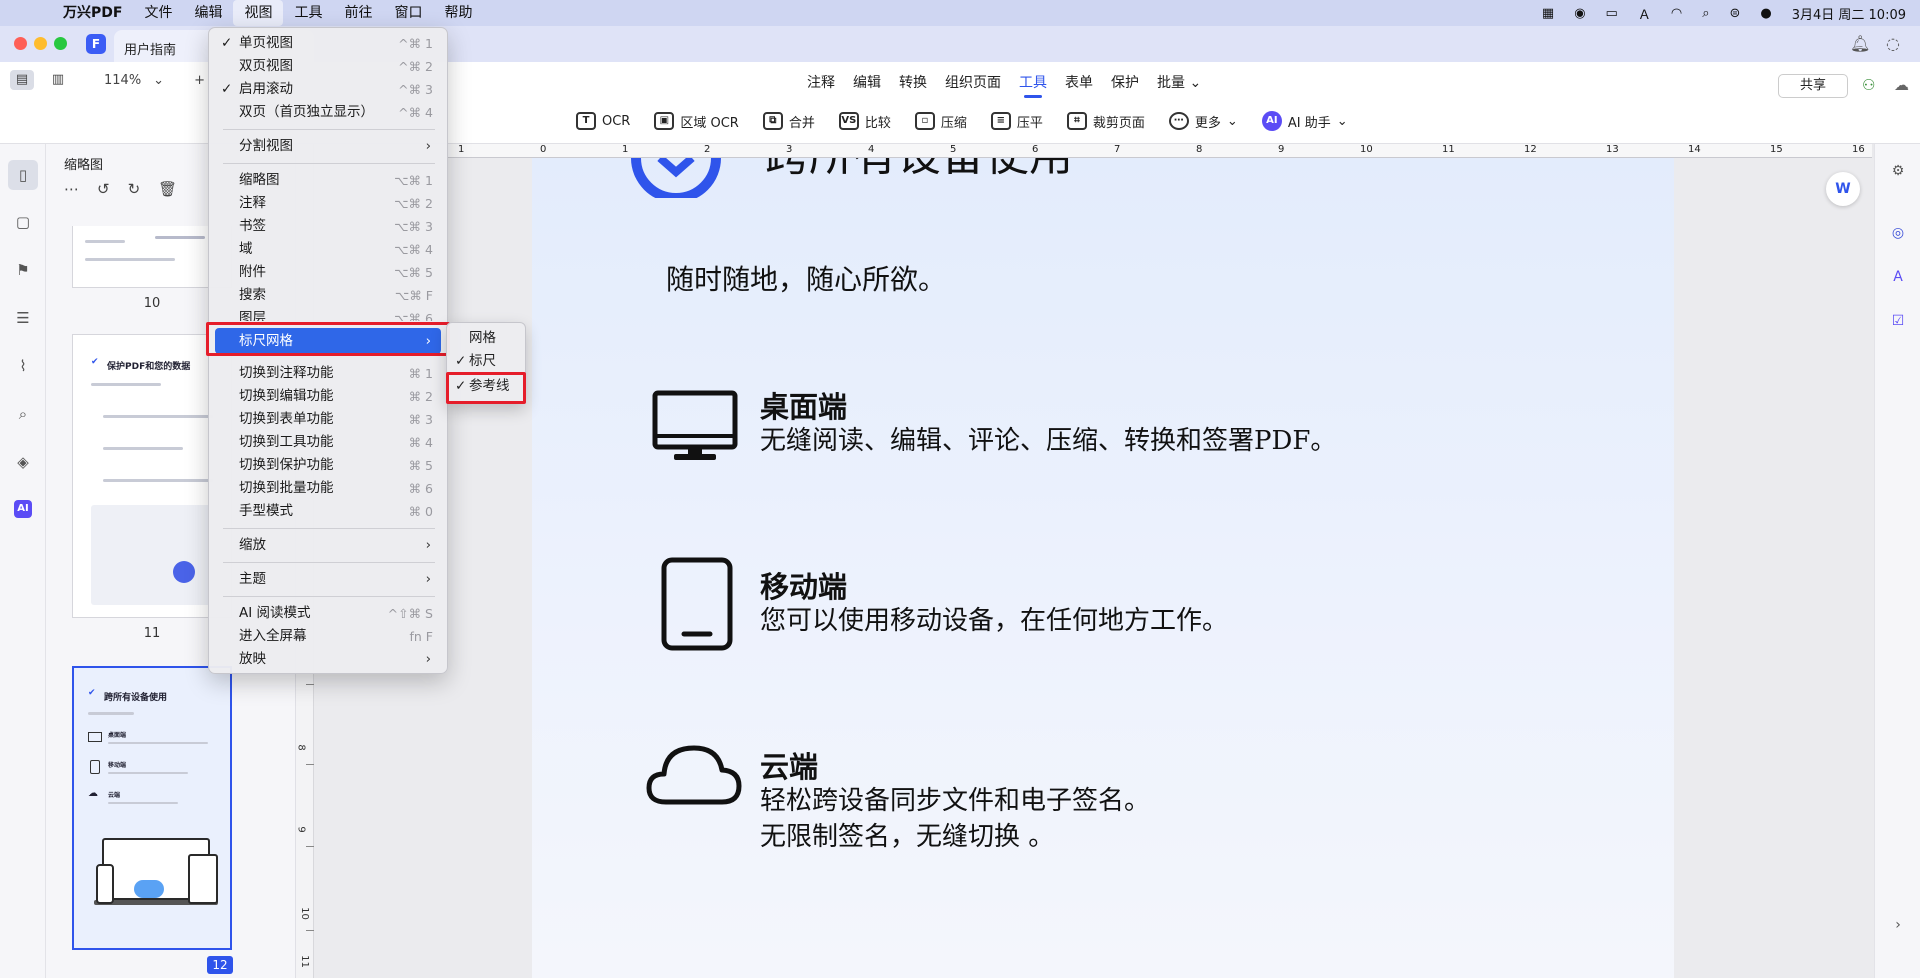 This screenshot has width=1920, height=978. Describe the element at coordinates (1901, 85) in the screenshot. I see `cloud-upload-icon: ☁` at that location.